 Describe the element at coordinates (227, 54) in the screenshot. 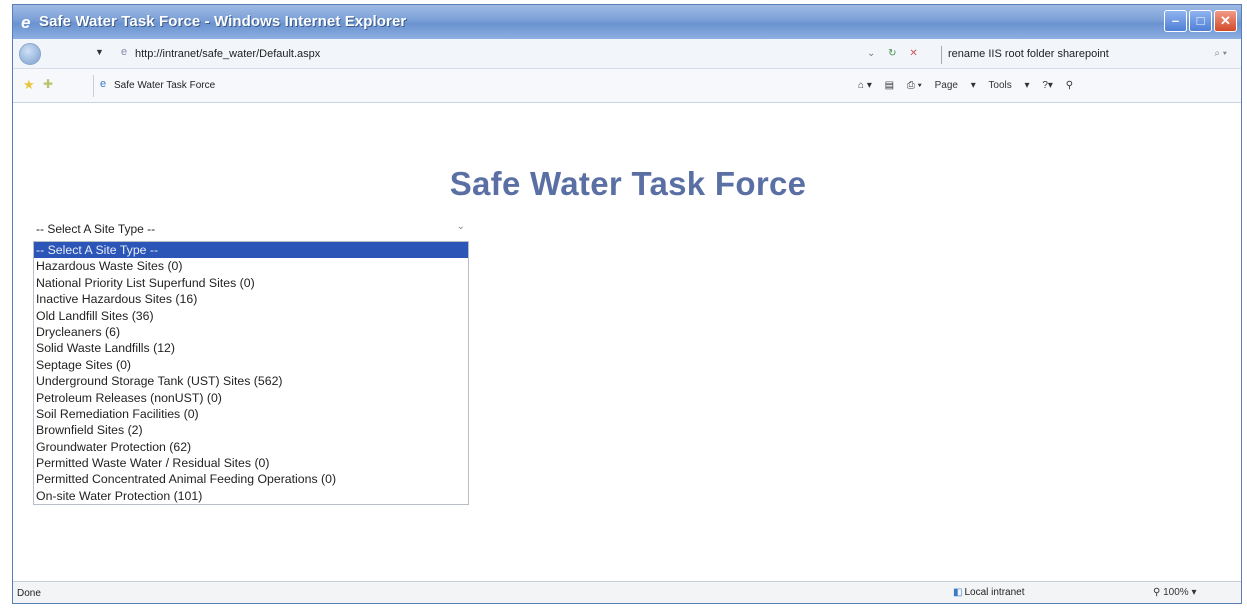

I see `url-field: http://intranet/safe_water/Default.aspx` at that location.